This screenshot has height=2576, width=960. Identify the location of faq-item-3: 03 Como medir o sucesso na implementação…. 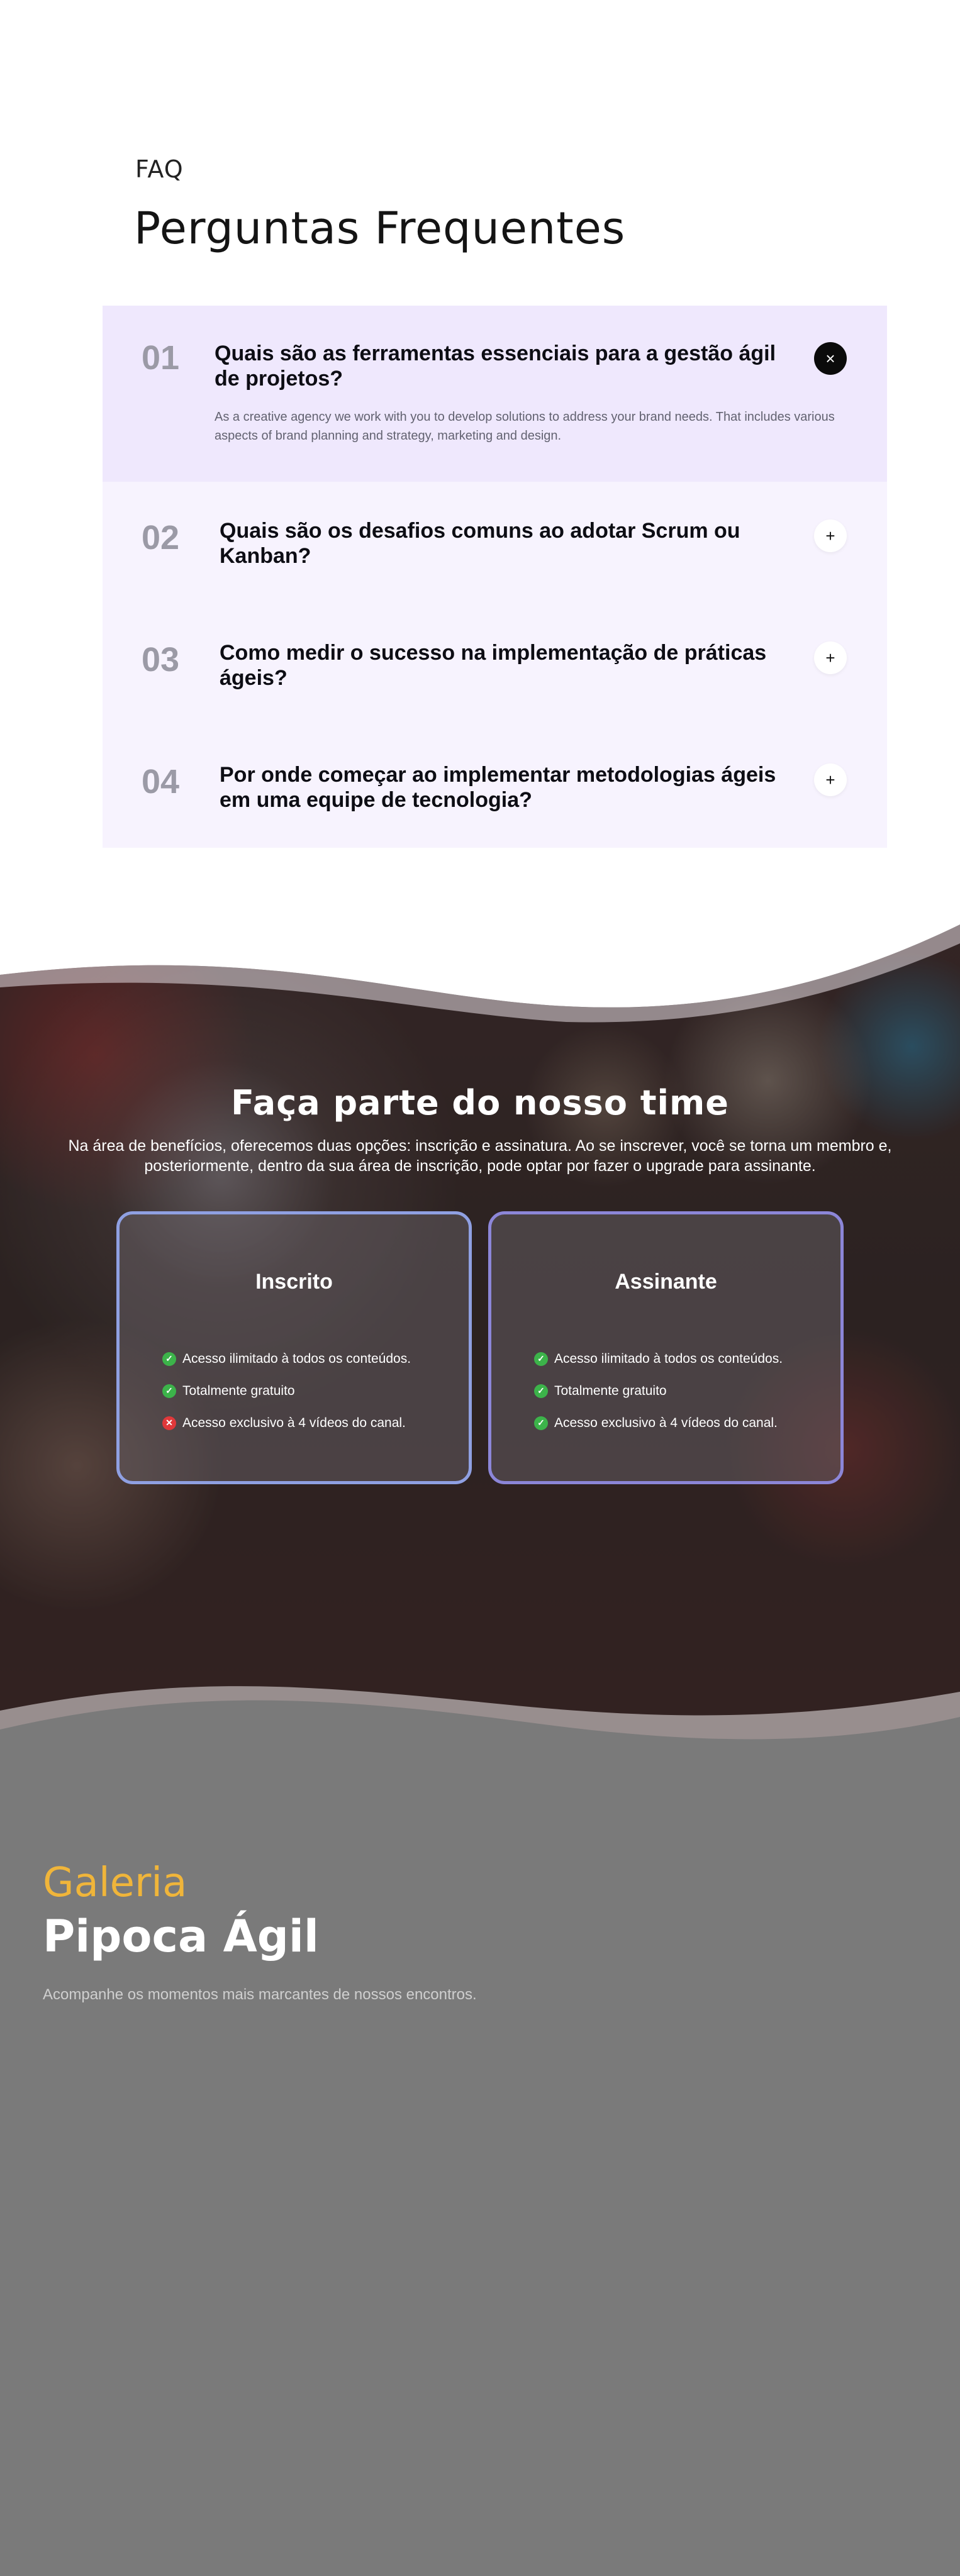
(495, 665).